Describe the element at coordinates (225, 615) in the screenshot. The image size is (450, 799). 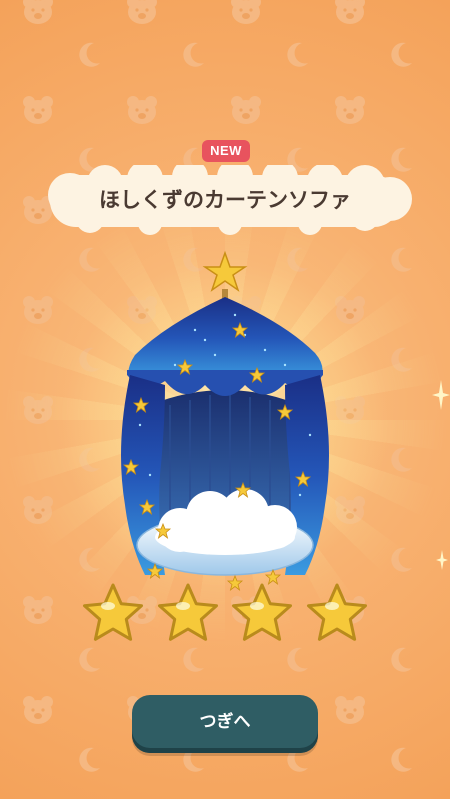
I see `rarity-stars` at that location.